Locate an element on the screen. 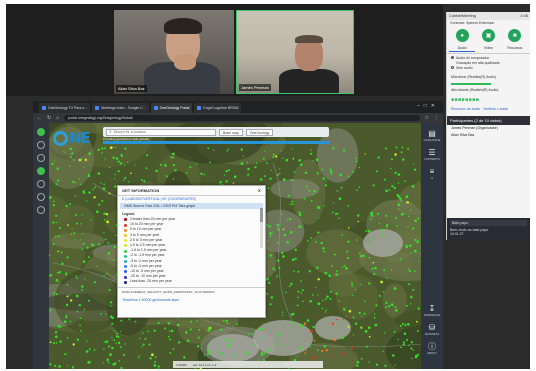 Image resolution: width=536 pixels, height=371 pixels. tab-video: Vídeo is located at coordinates (488, 48).